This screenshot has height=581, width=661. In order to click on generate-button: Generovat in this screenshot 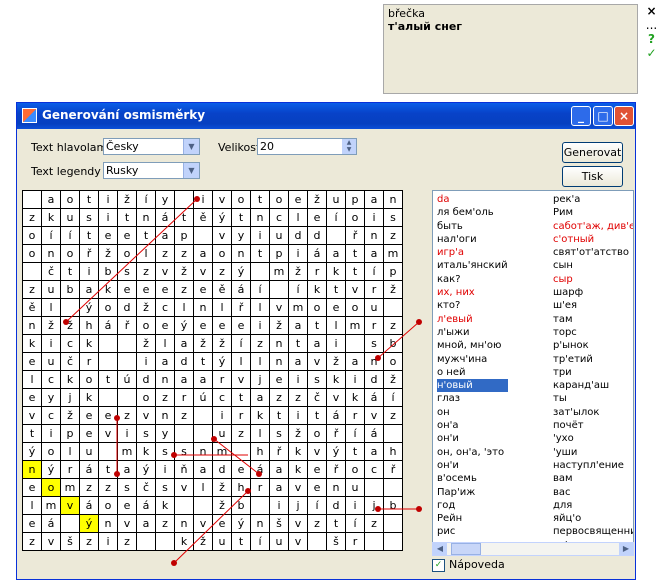, I will do `click(592, 152)`.